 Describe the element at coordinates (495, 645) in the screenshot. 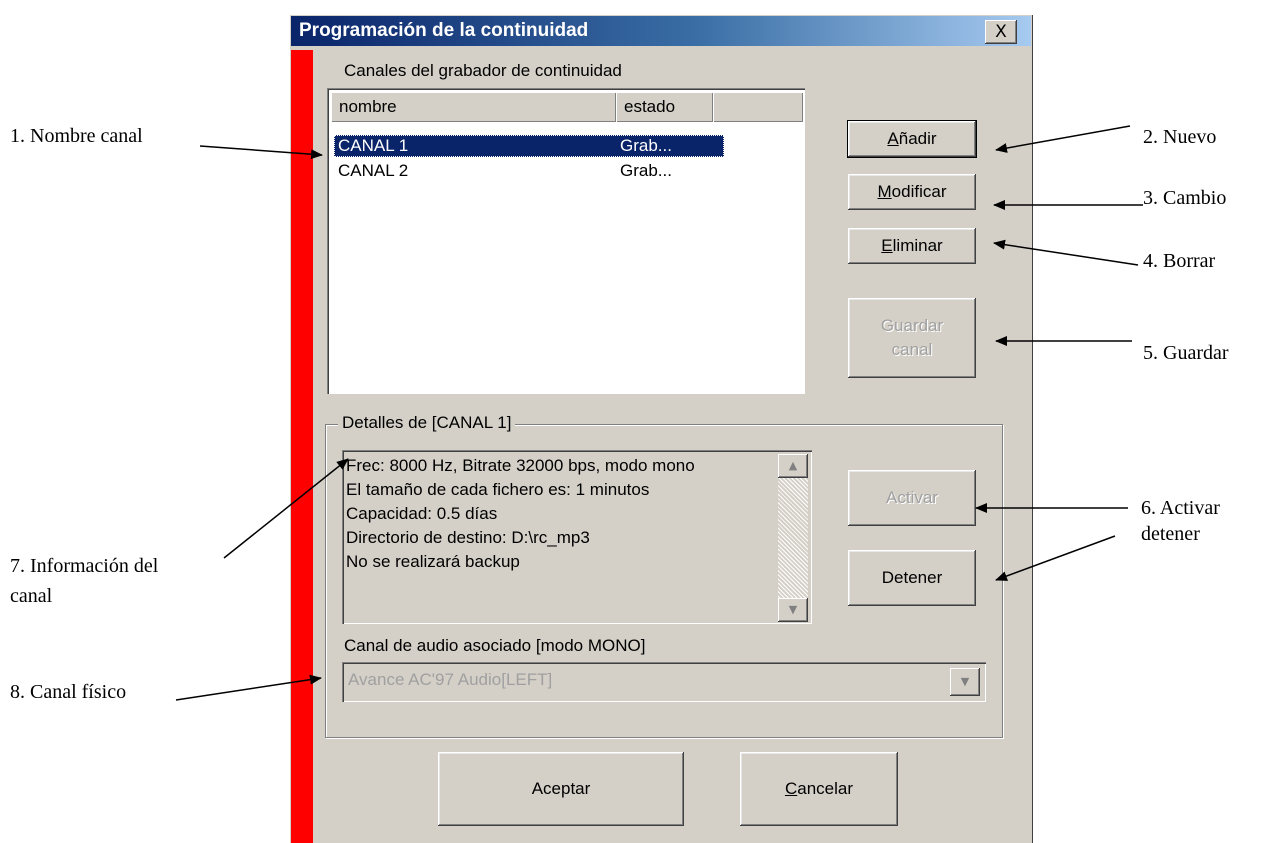

I see `audio-channel-label: Canal de audio asociado [modo MONO]` at that location.